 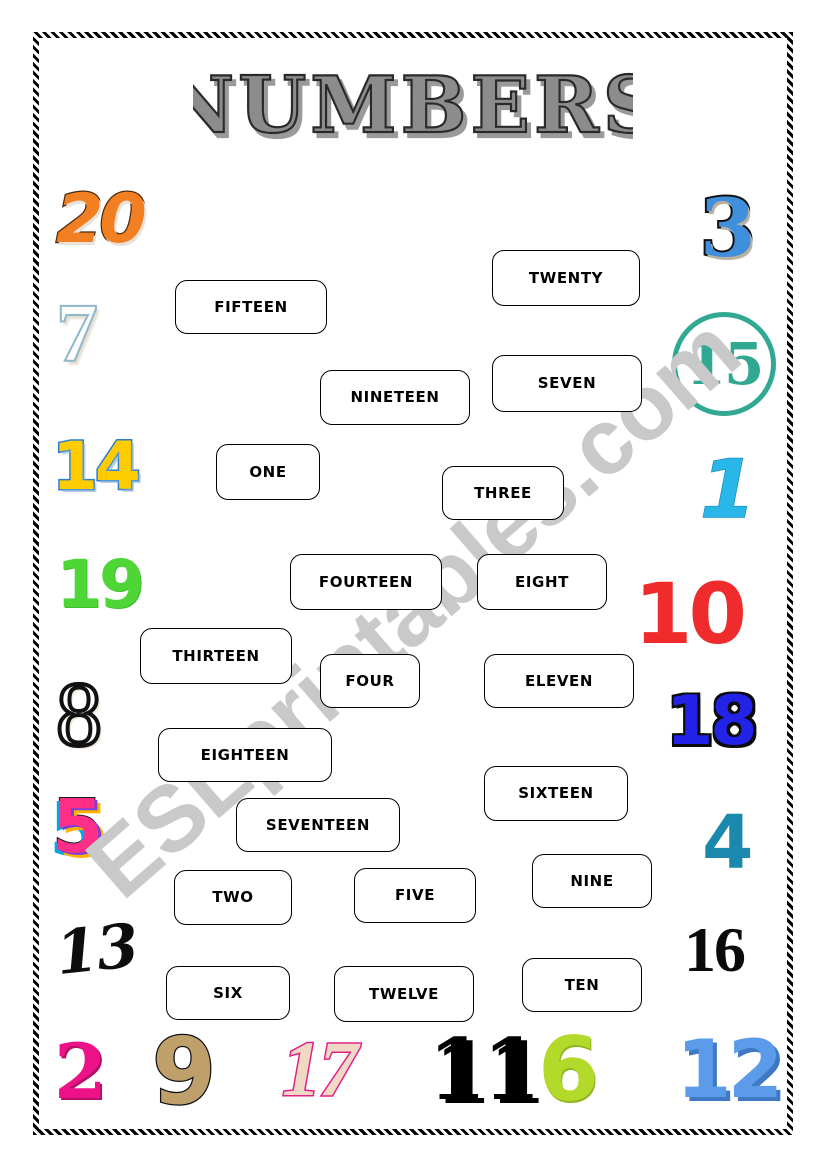 I want to click on word-card-sixteen: SIXTEEN, so click(x=556, y=793).